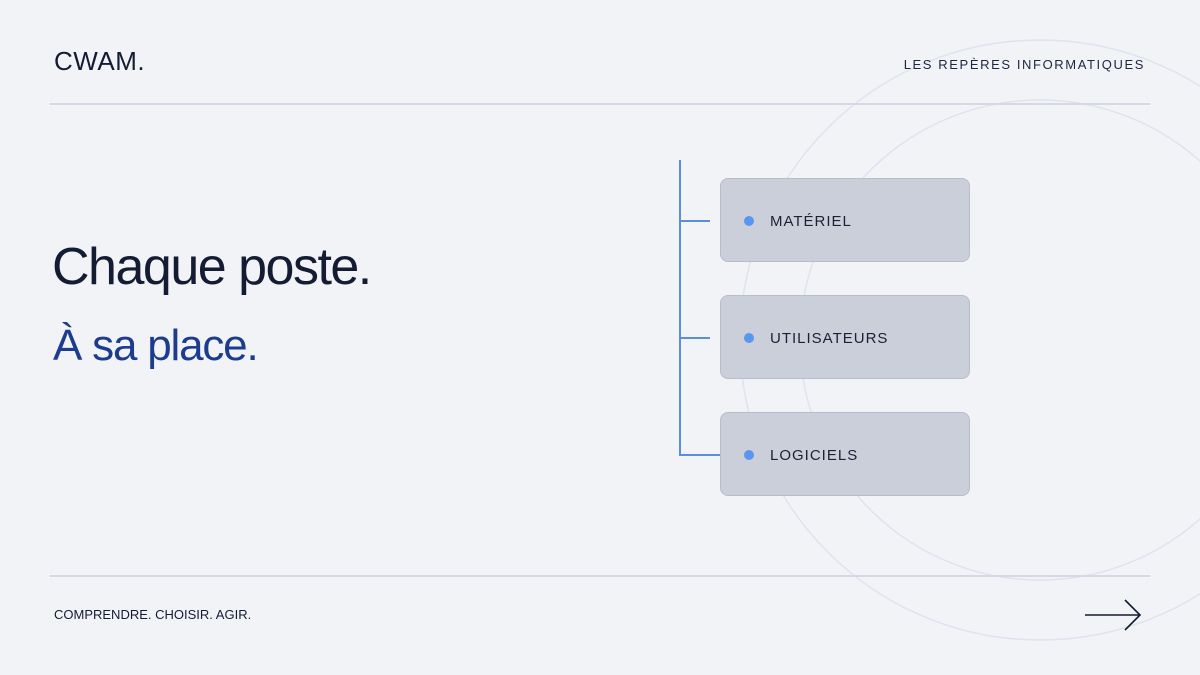  What do you see at coordinates (153, 614) in the screenshot?
I see `footer-motto: COMPRENDRE. CHOISIR. AGIR.` at bounding box center [153, 614].